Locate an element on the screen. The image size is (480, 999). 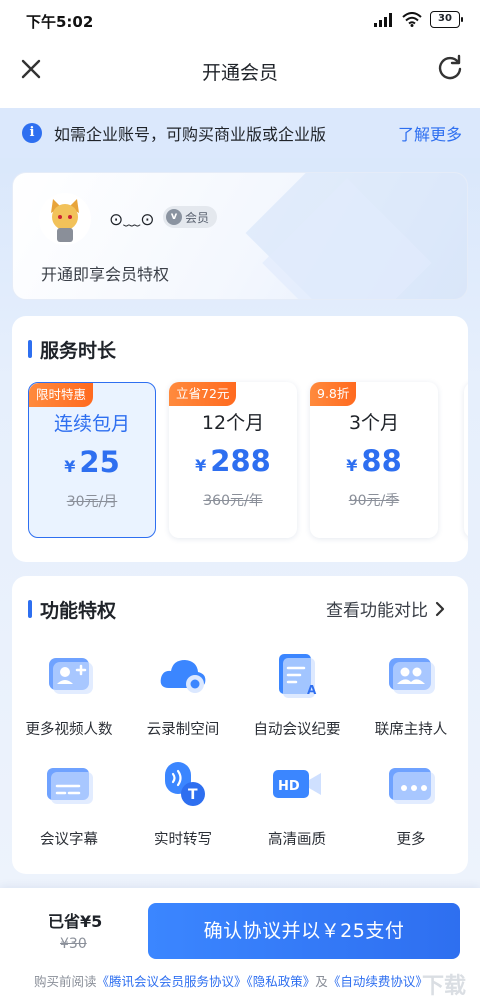
price-value: 288 is located at coordinates (240, 461).